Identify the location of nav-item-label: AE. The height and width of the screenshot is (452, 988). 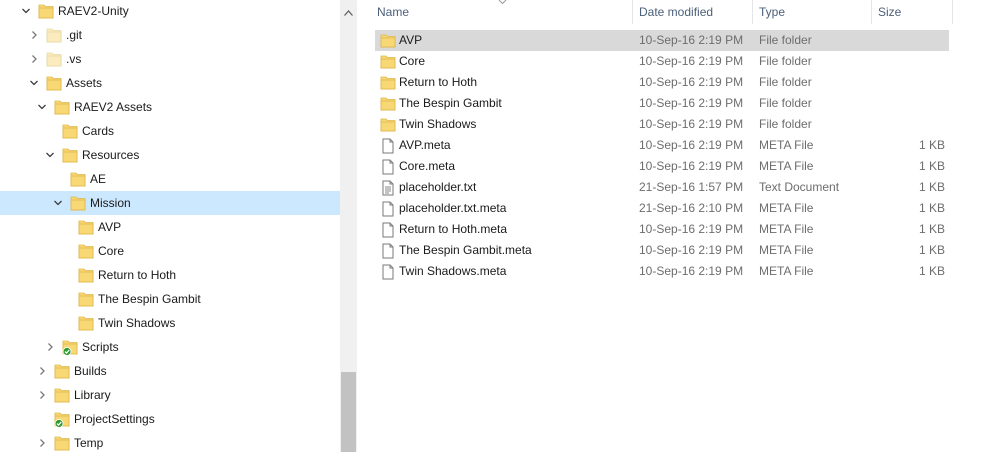
(98, 179).